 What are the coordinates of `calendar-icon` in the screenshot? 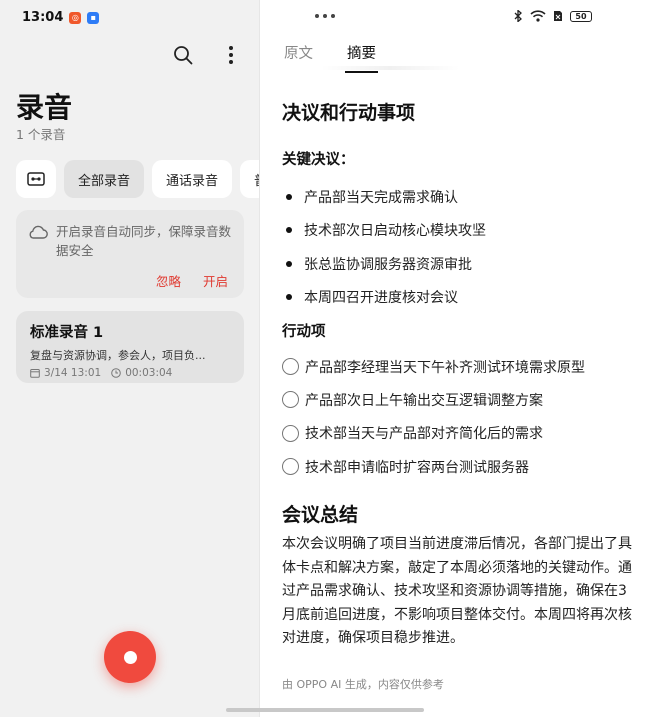 It's located at (35, 373).